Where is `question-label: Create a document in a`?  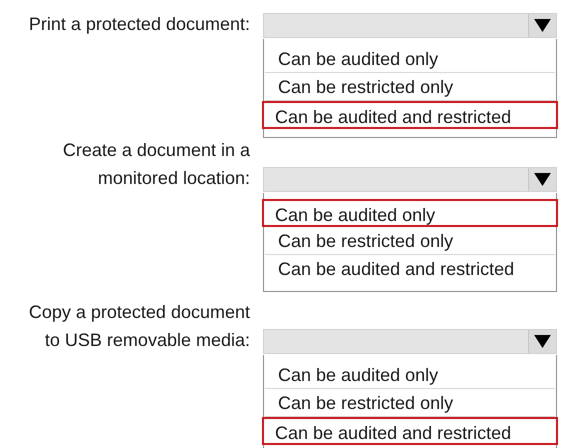
question-label: Create a document in a is located at coordinates (156, 150).